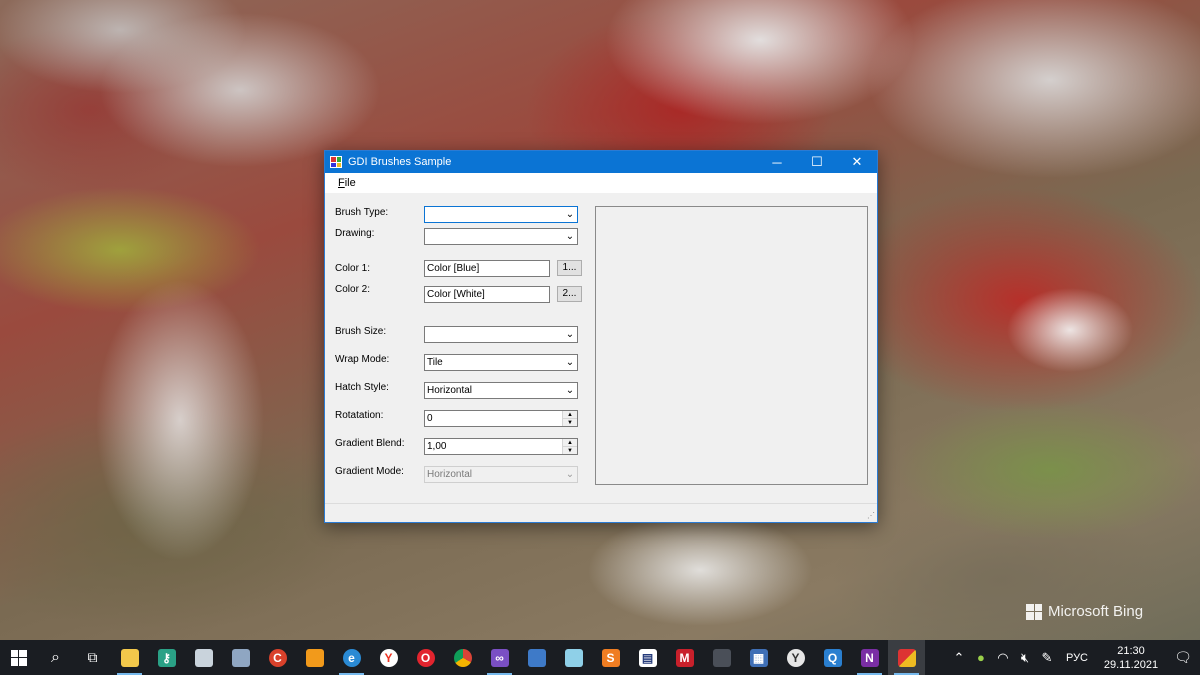 This screenshot has width=1200, height=675. I want to click on rotation-label: Rotatation:, so click(359, 415).